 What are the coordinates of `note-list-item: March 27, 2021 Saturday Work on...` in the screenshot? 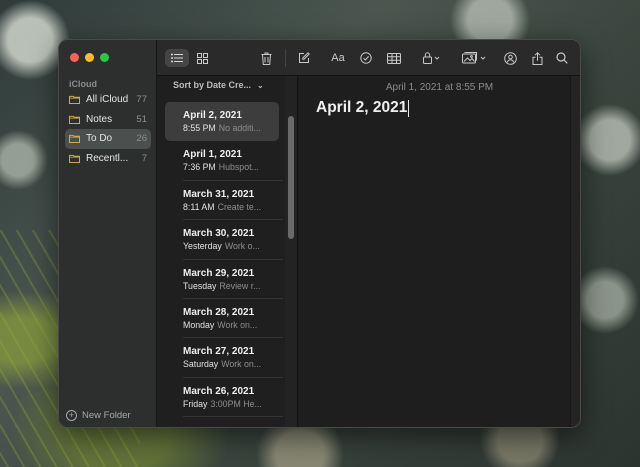 It's located at (224, 358).